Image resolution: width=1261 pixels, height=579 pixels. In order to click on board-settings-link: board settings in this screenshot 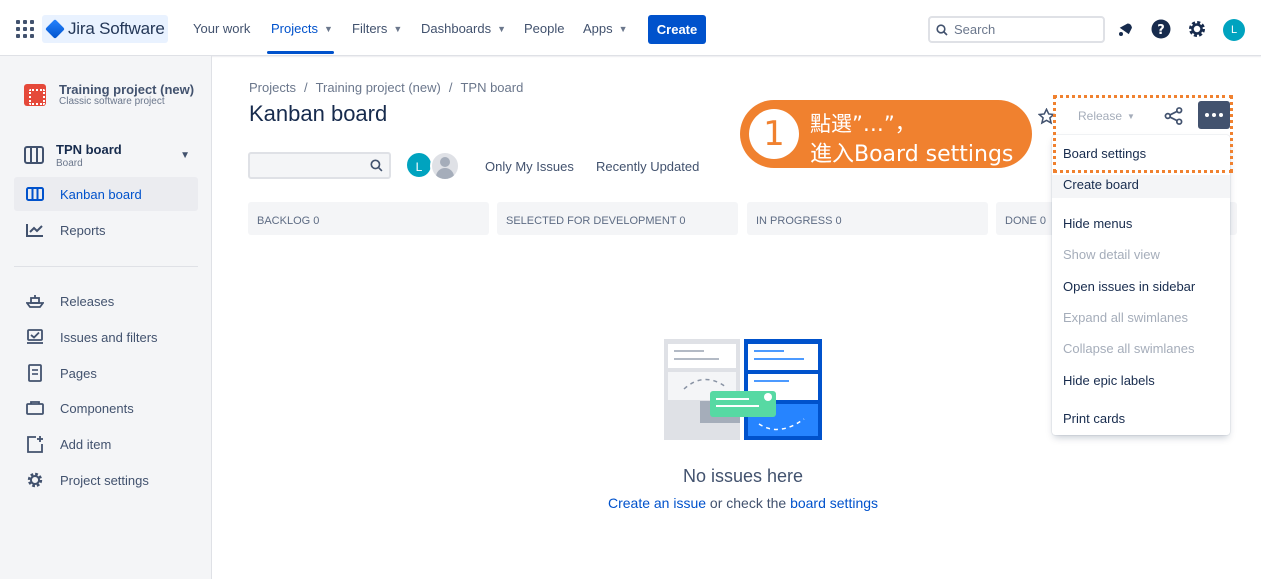, I will do `click(834, 503)`.